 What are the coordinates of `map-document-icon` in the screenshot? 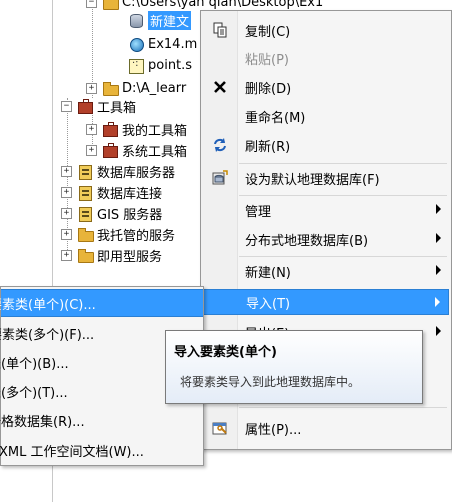 It's located at (136, 44).